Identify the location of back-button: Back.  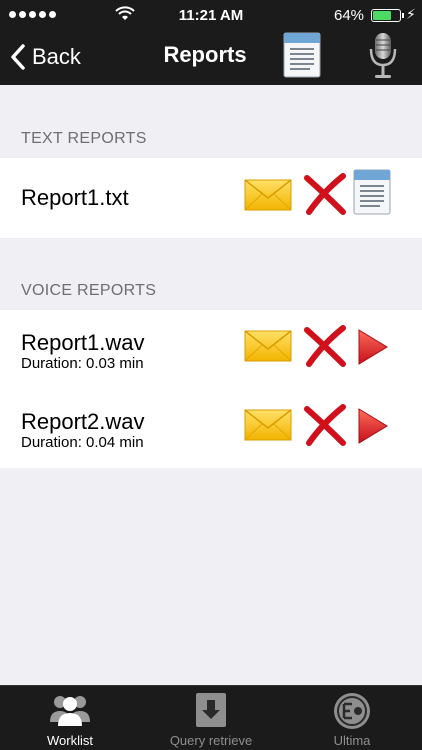
(45, 57).